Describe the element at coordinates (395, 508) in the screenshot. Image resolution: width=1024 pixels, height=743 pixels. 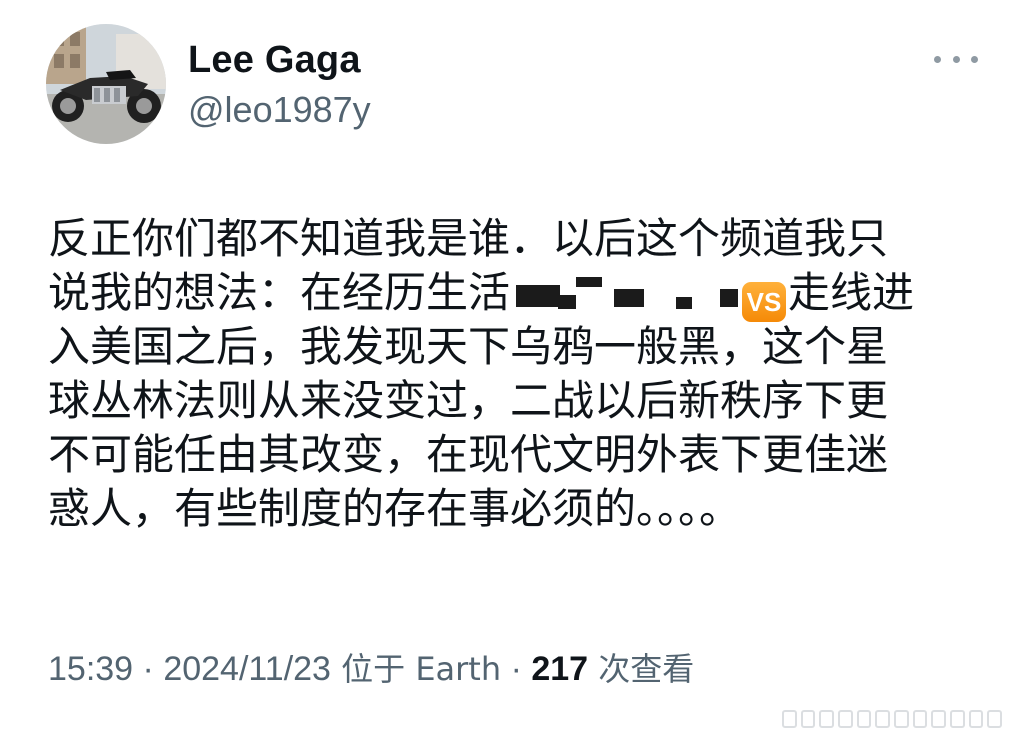
I see `tweet-line: 惑人，有些制度的存在事必须的。。。。` at that location.